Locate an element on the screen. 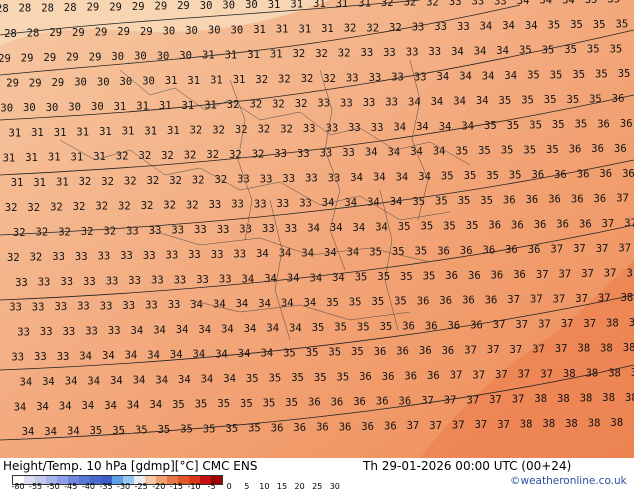  copyright-link: ©weatheronline.co.uk is located at coordinates (568, 481).